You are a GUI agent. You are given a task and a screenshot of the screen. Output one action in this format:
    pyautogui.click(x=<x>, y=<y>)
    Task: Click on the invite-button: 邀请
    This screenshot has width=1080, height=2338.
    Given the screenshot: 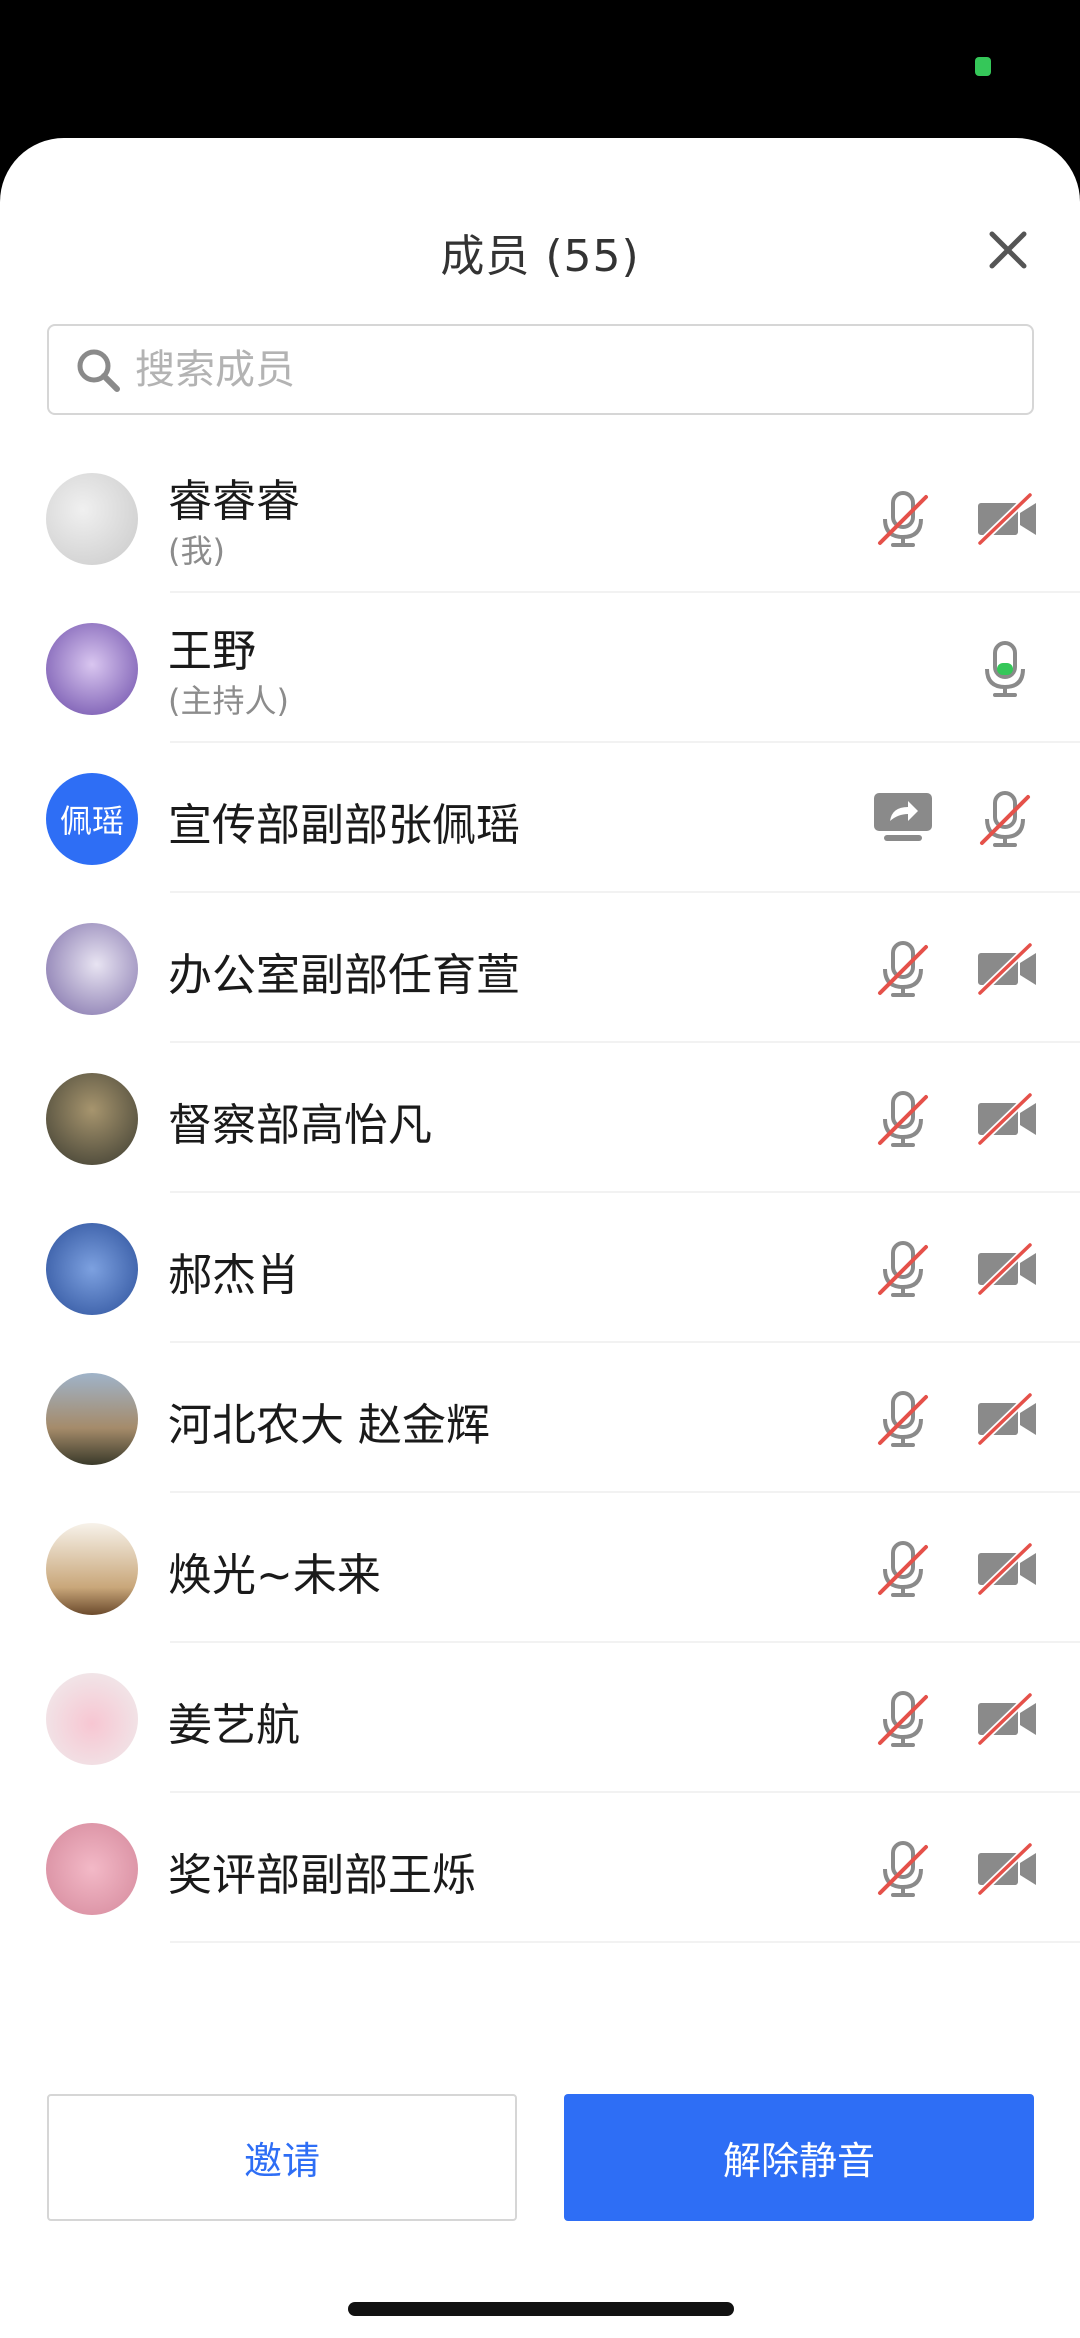 What is the action you would take?
    pyautogui.click(x=282, y=2157)
    